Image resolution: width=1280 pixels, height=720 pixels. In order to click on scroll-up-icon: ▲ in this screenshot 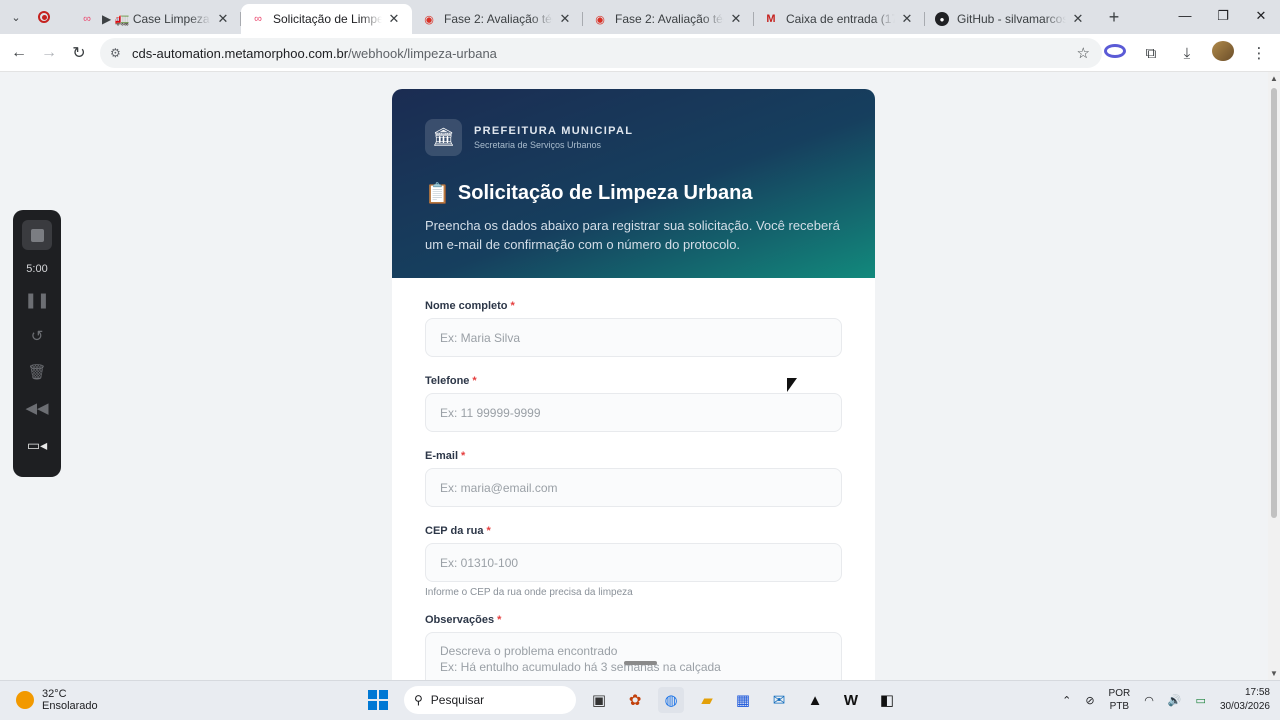, I will do `click(1274, 78)`.